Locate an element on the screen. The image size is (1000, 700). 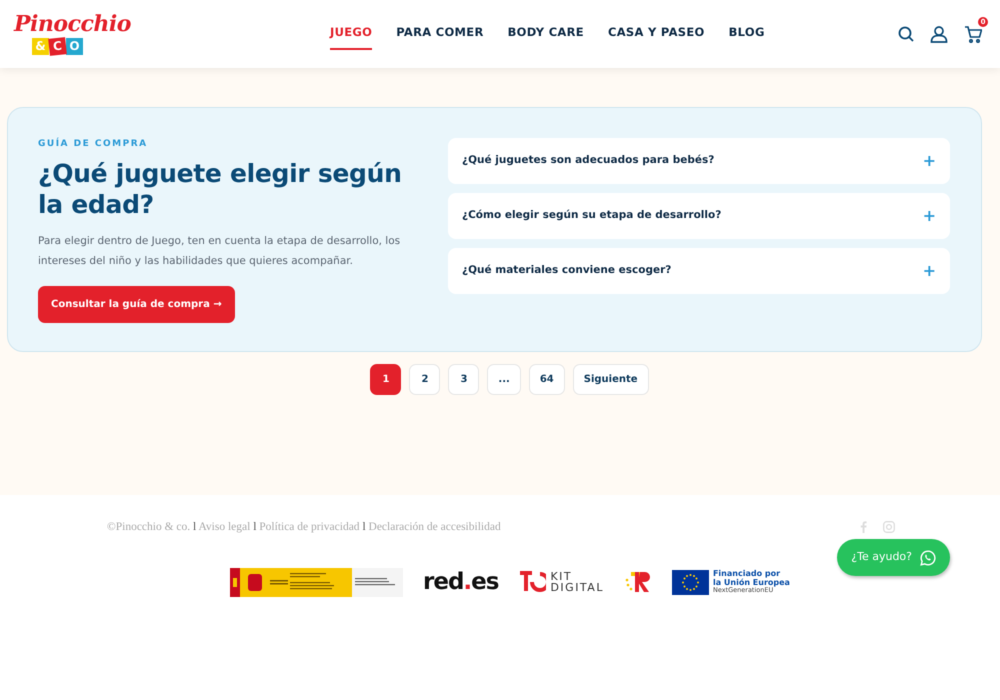
faq-item: ¿Qué juguetes son adecuados para bebés? + is located at coordinates (699, 161).